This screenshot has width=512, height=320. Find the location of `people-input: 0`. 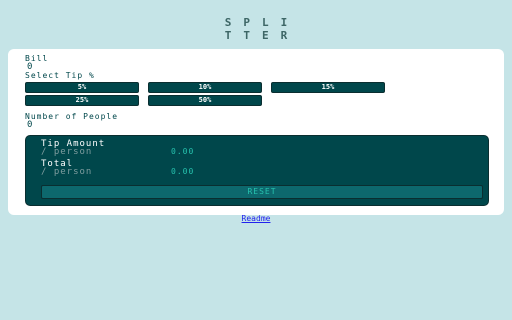

people-input: 0 is located at coordinates (29, 125).